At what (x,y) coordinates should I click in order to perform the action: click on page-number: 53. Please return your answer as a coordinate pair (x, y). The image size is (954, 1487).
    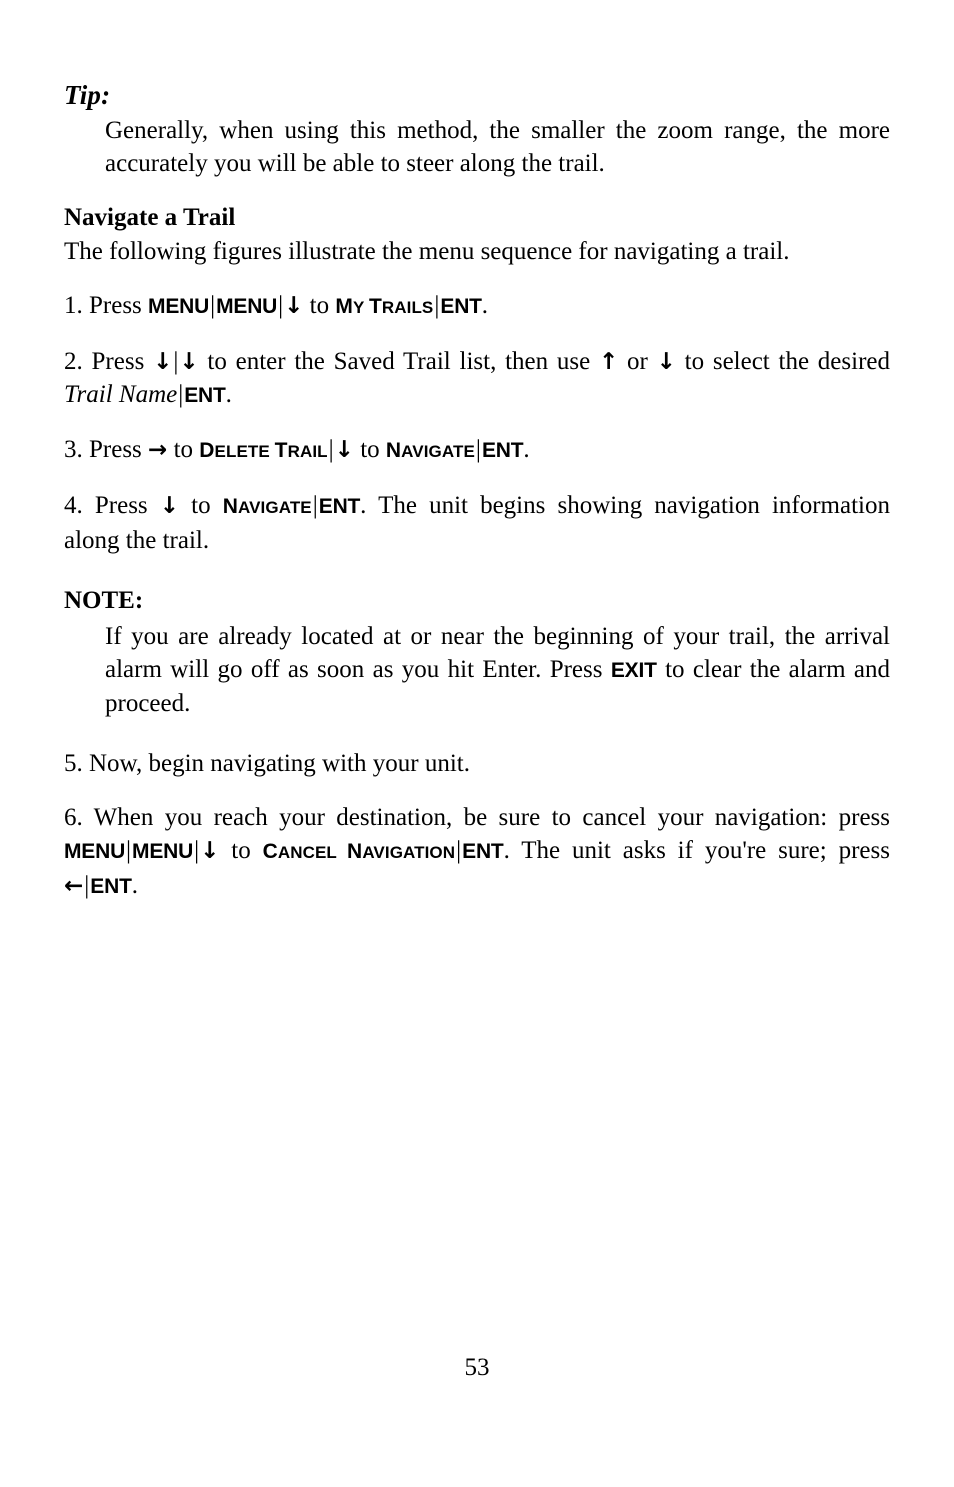
    Looking at the image, I should click on (477, 1367).